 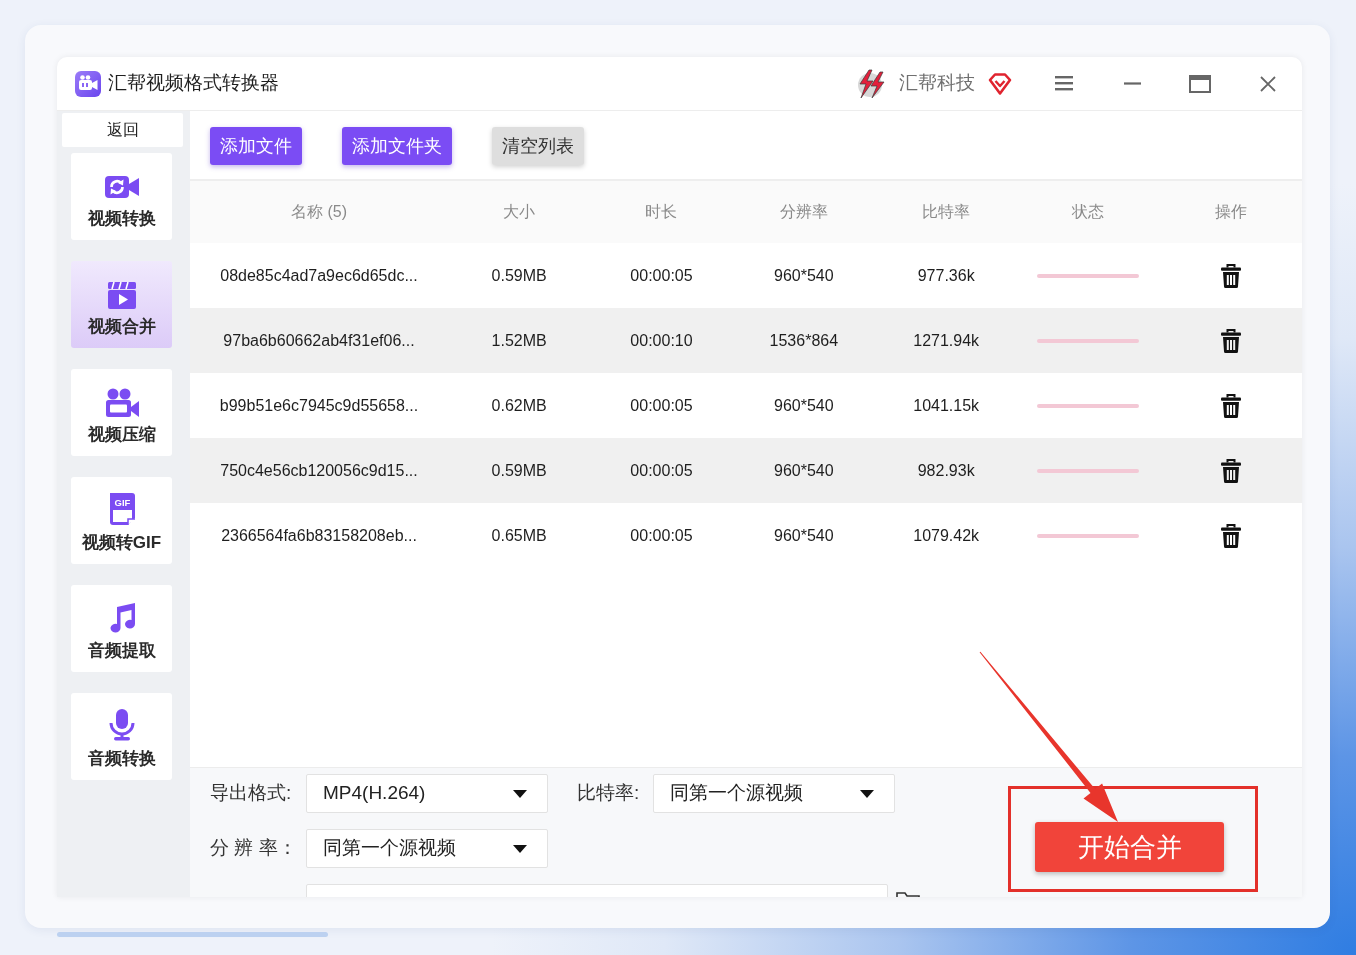 What do you see at coordinates (256, 146) in the screenshot?
I see `add-button: 添加文件` at bounding box center [256, 146].